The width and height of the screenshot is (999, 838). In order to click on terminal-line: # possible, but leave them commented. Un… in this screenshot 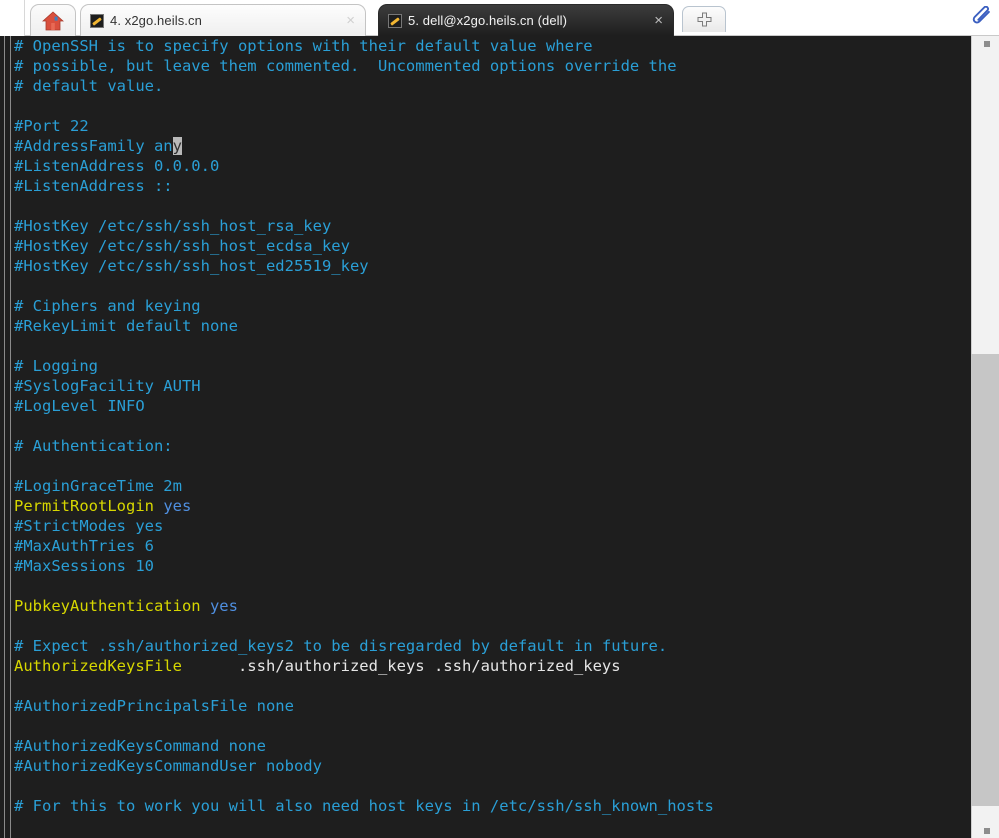, I will do `click(345, 66)`.